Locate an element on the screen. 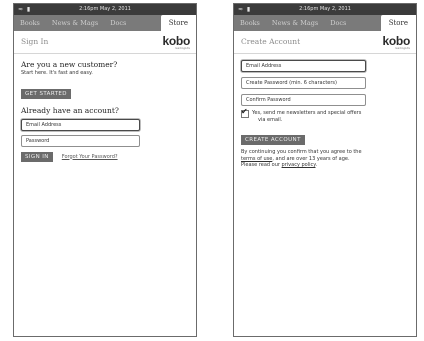 Image resolution: width=424 pixels, height=341 pixels. page-header: Sign In kobo readingLife is located at coordinates (105, 42).